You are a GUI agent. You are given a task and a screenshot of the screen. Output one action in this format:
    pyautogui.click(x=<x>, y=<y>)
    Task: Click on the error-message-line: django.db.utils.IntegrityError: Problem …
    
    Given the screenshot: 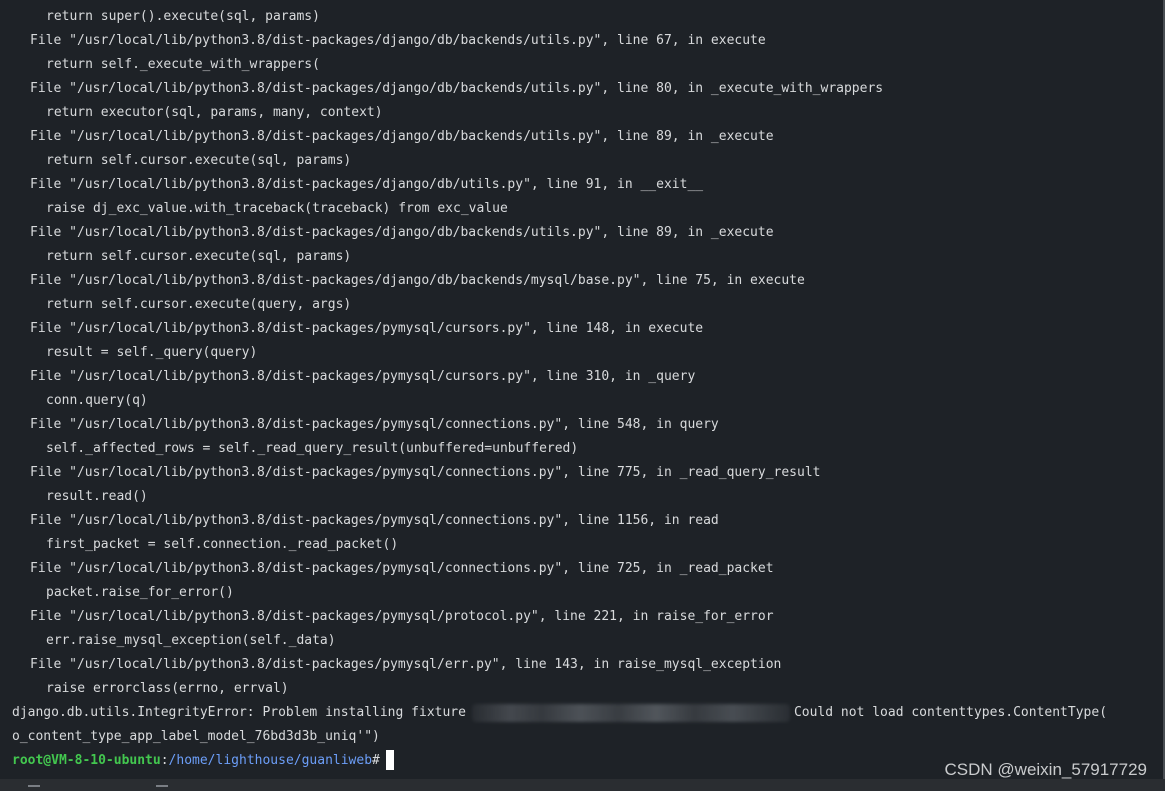 What is the action you would take?
    pyautogui.click(x=581, y=713)
    